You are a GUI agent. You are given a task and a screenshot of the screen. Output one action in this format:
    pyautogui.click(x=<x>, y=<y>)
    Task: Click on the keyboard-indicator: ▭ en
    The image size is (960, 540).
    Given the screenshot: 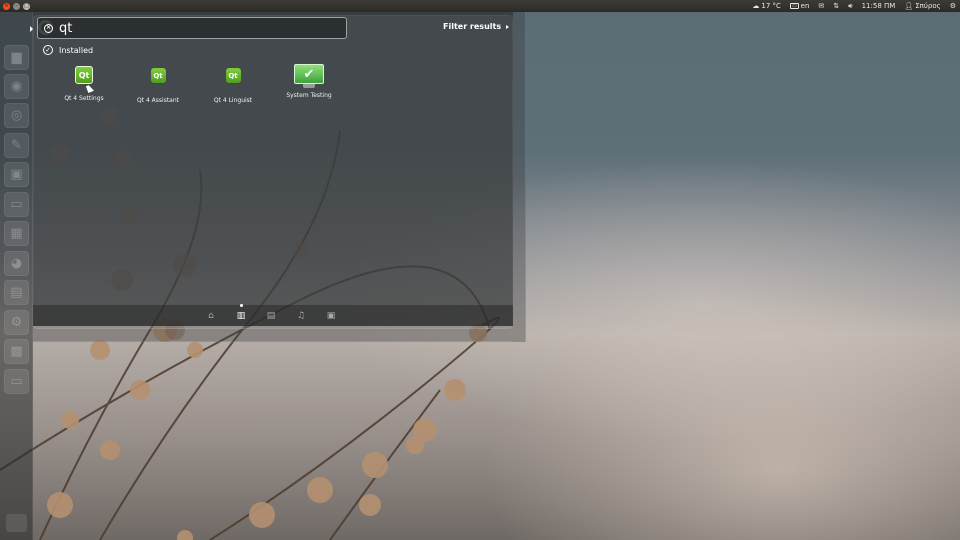 What is the action you would take?
    pyautogui.click(x=799, y=6)
    